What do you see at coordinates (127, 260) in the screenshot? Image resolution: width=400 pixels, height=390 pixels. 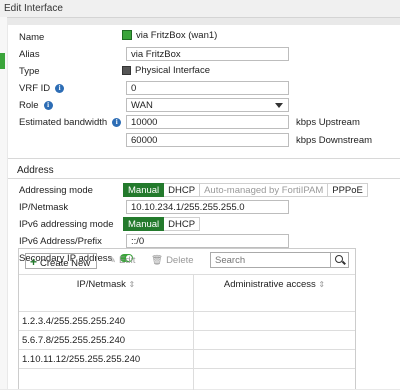 I see `edit-label: Edit` at bounding box center [127, 260].